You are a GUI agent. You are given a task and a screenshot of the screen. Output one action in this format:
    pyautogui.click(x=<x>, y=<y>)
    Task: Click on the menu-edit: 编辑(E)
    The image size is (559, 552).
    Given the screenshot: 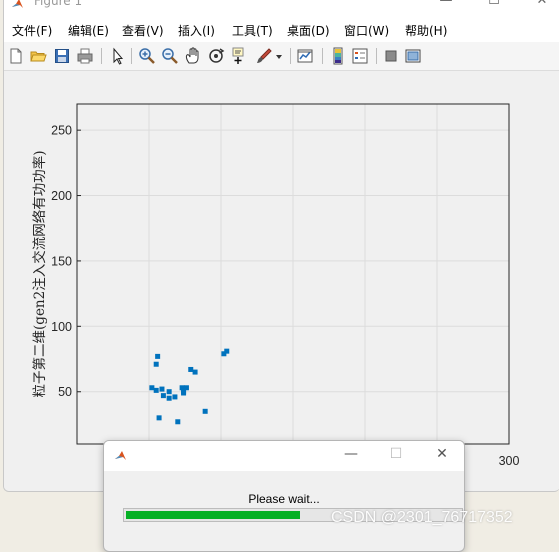 What is the action you would take?
    pyautogui.click(x=88, y=30)
    